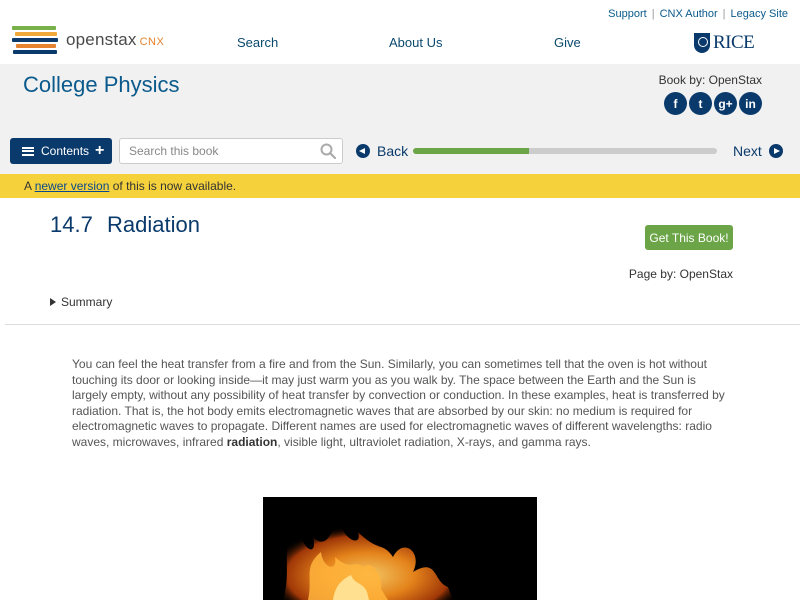 Image resolution: width=800 pixels, height=600 pixels. What do you see at coordinates (29, 186) in the screenshot?
I see `notice-prefix: A` at bounding box center [29, 186].